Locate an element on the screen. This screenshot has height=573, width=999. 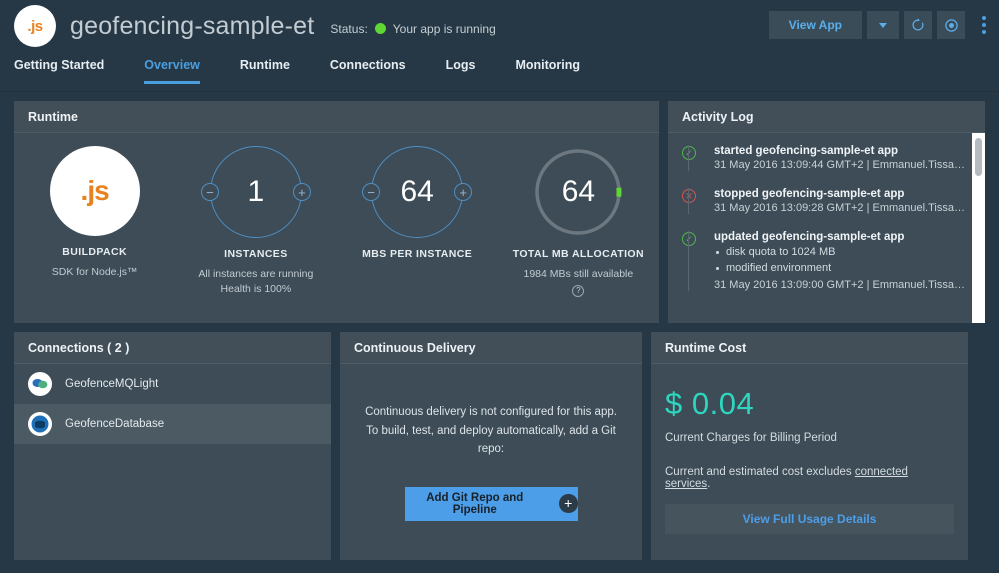
total-allocation-gauge: 64 is located at coordinates (578, 192).